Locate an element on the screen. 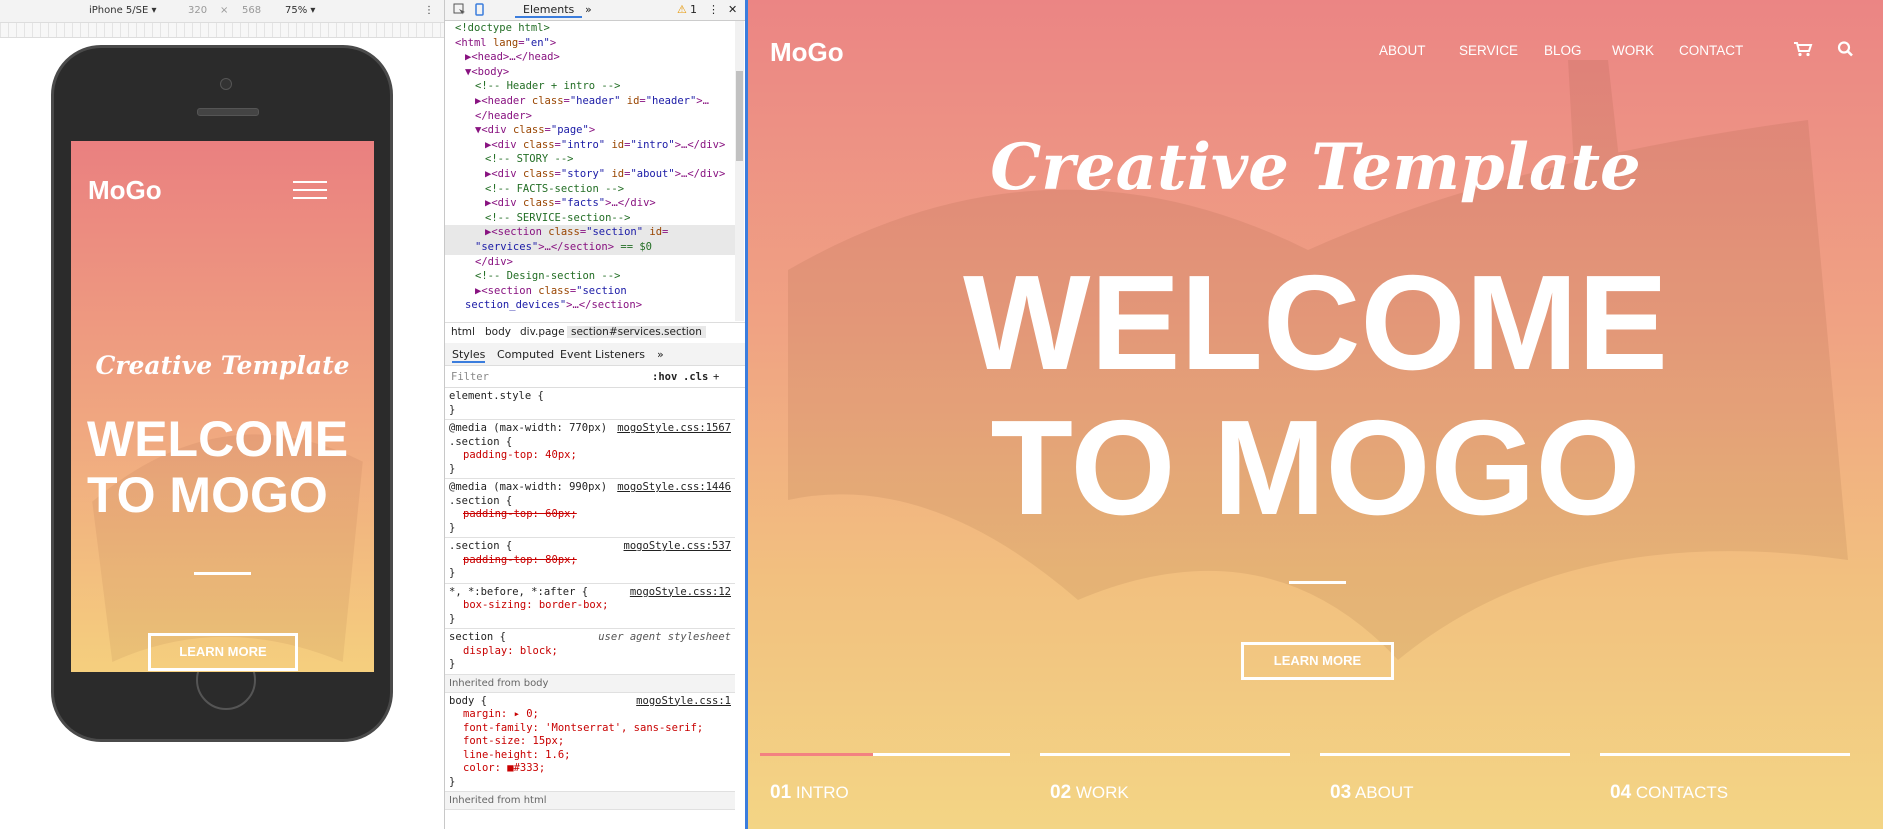  dom-node-line: <!-- Header + intro --> is located at coordinates (590, 86).